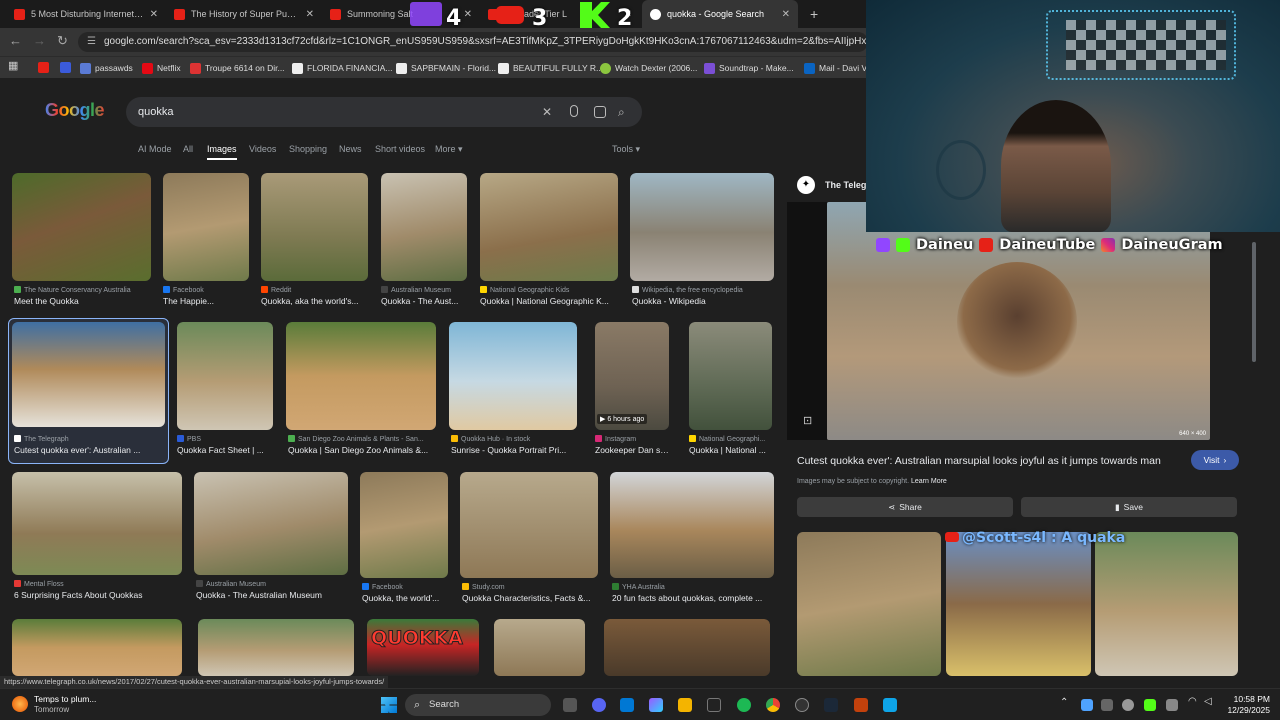 The height and width of the screenshot is (720, 1280). Describe the element at coordinates (929, 481) in the screenshot. I see `learn-more-link: Learn More` at that location.